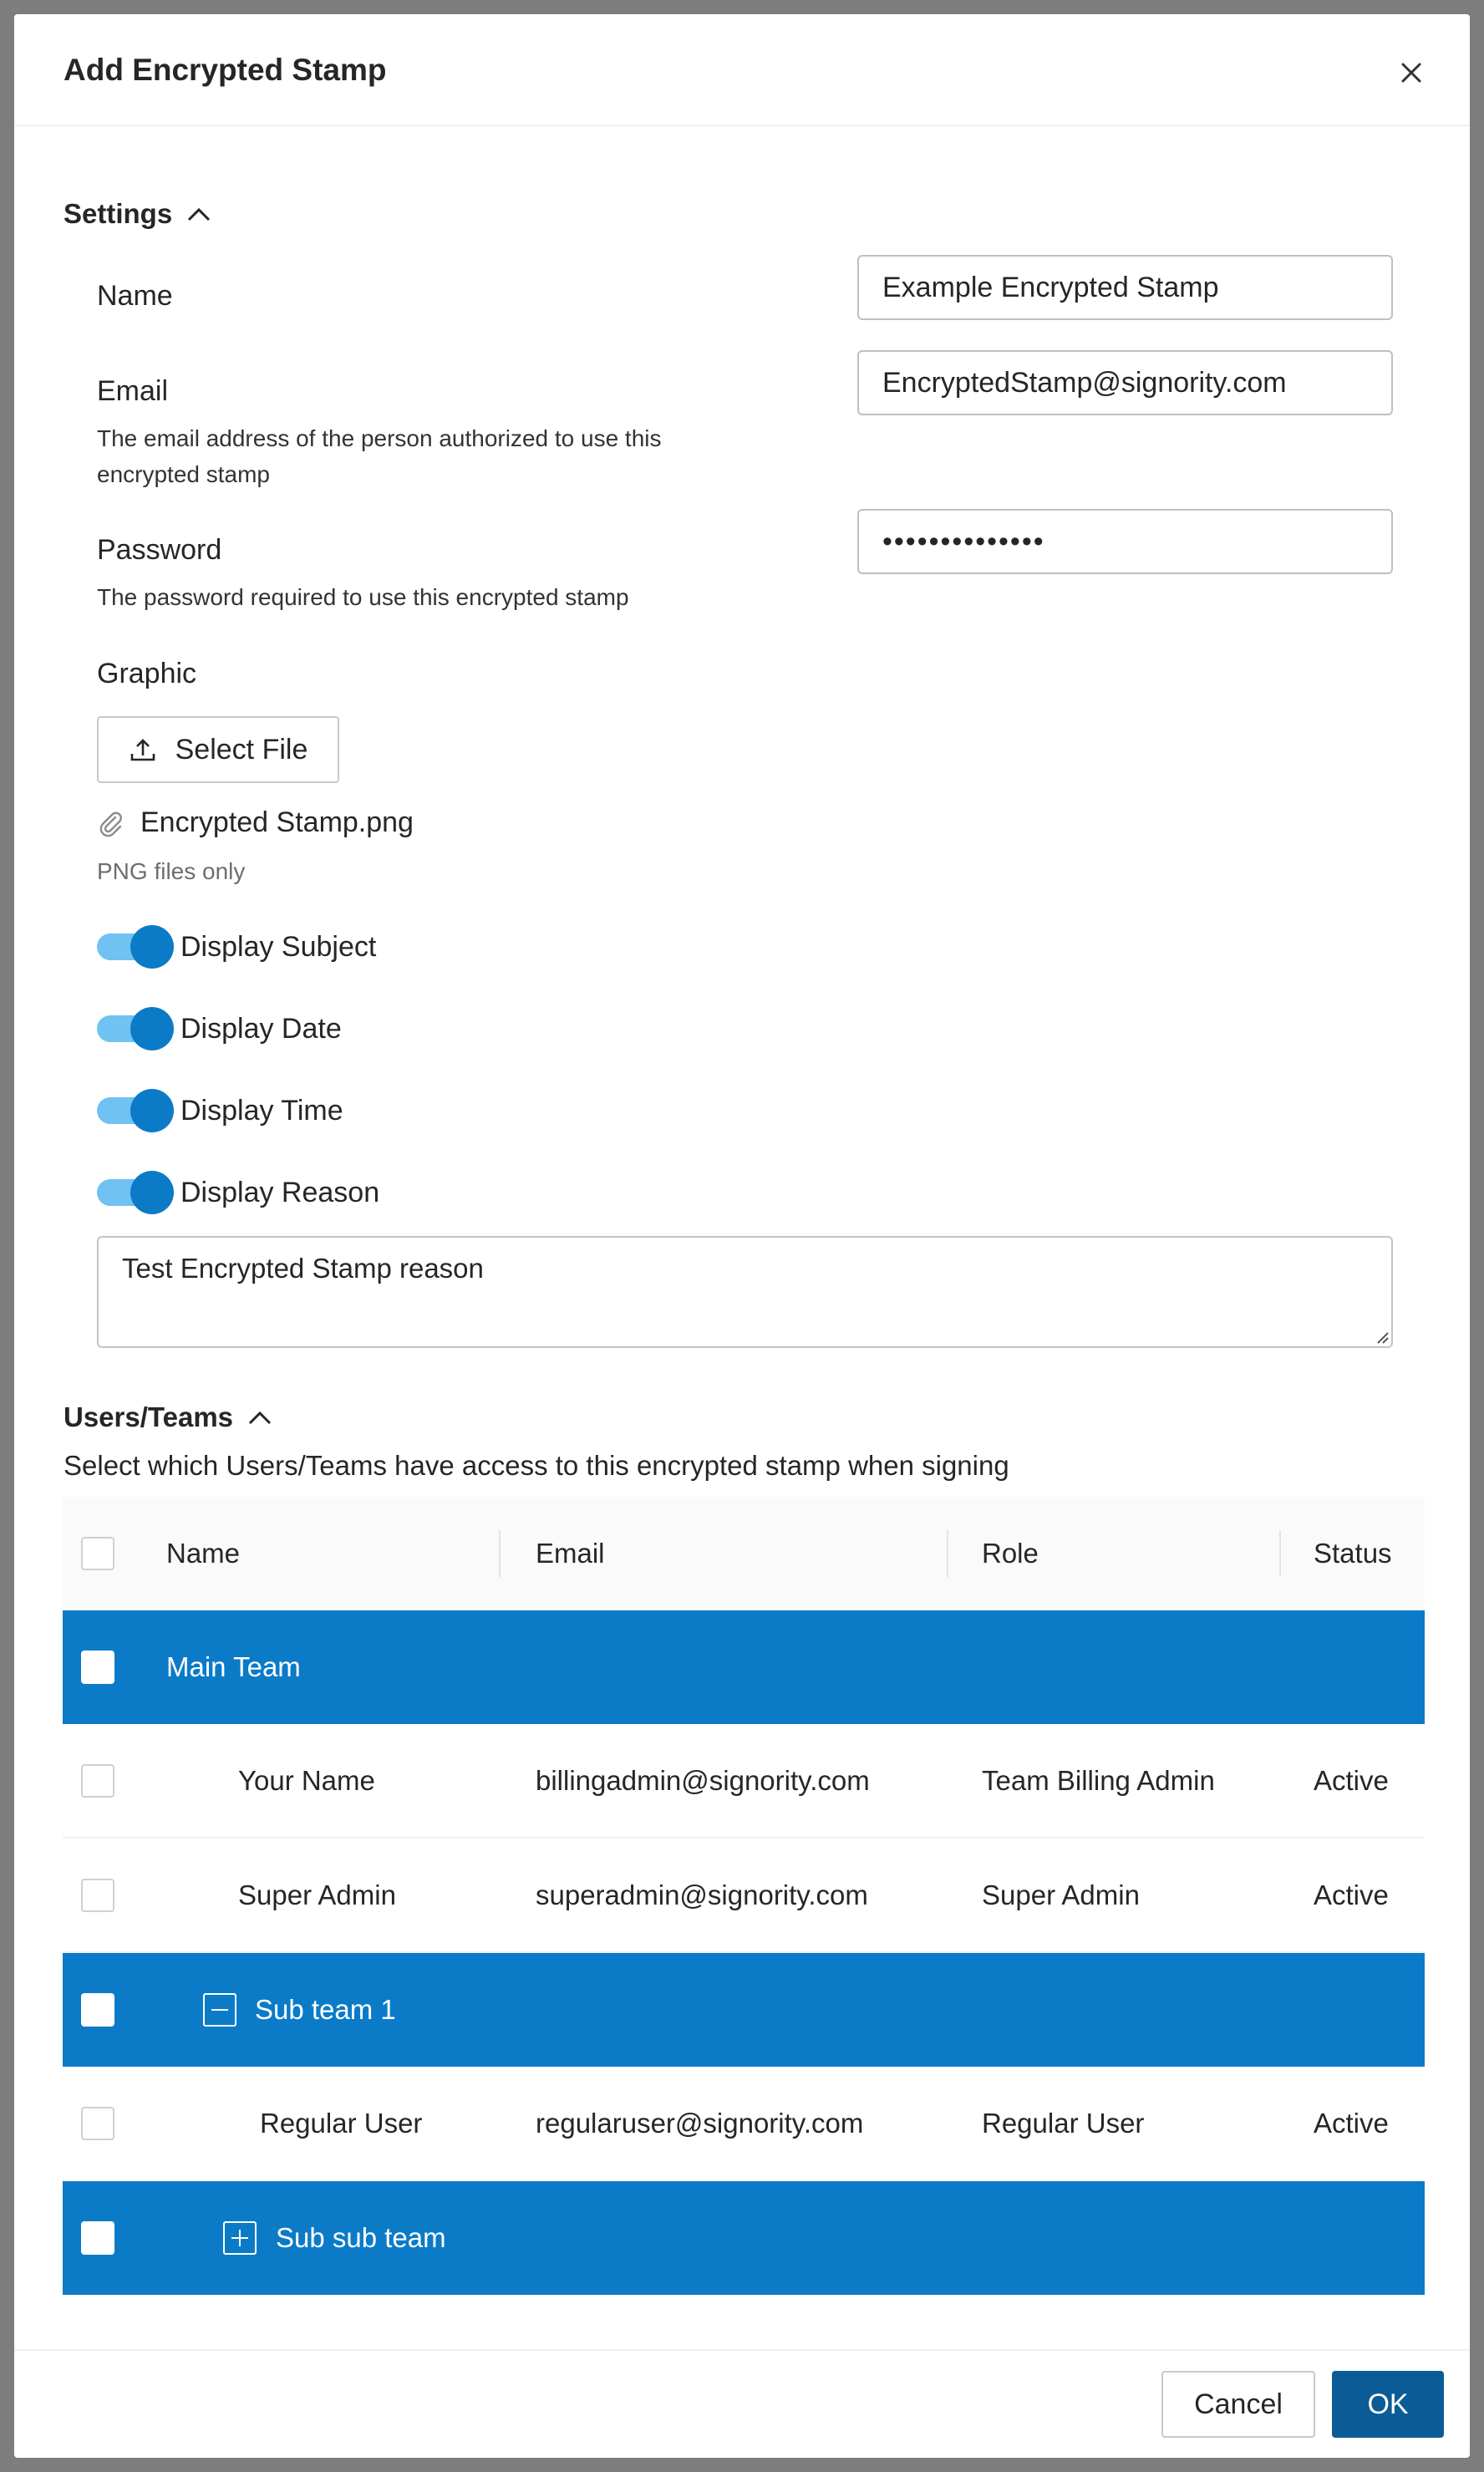 This screenshot has height=2472, width=1484. What do you see at coordinates (135, 947) in the screenshot?
I see `display-subject-toggle` at bounding box center [135, 947].